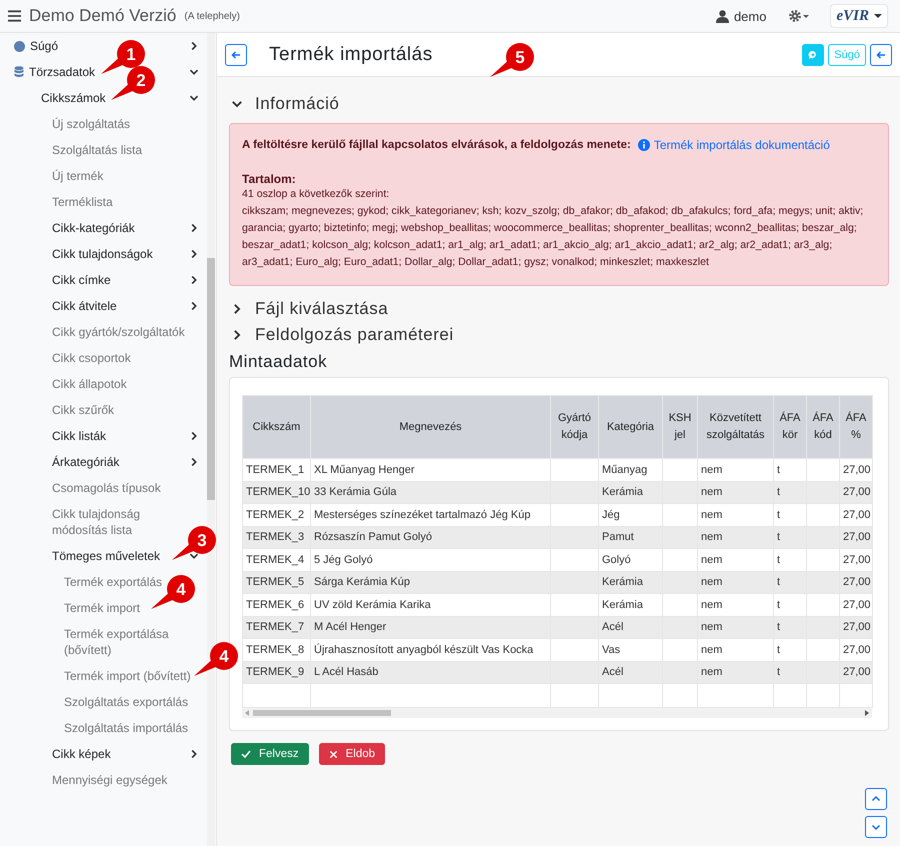 This screenshot has height=846, width=900. What do you see at coordinates (859, 16) in the screenshot?
I see `logo-menu: eVIR` at bounding box center [859, 16].